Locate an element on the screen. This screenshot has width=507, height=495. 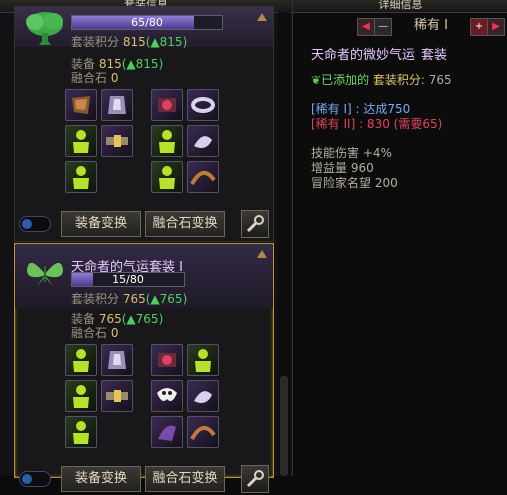
set-card-1-points: 套装积分 815(▲815) is located at coordinates (129, 41).